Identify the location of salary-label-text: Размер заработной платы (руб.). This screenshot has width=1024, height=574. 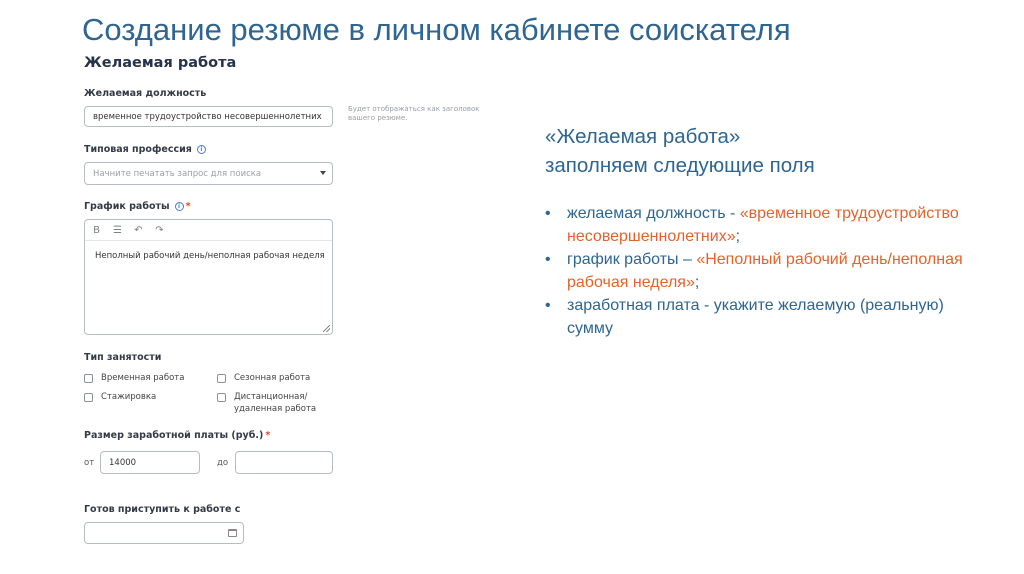
(174, 435).